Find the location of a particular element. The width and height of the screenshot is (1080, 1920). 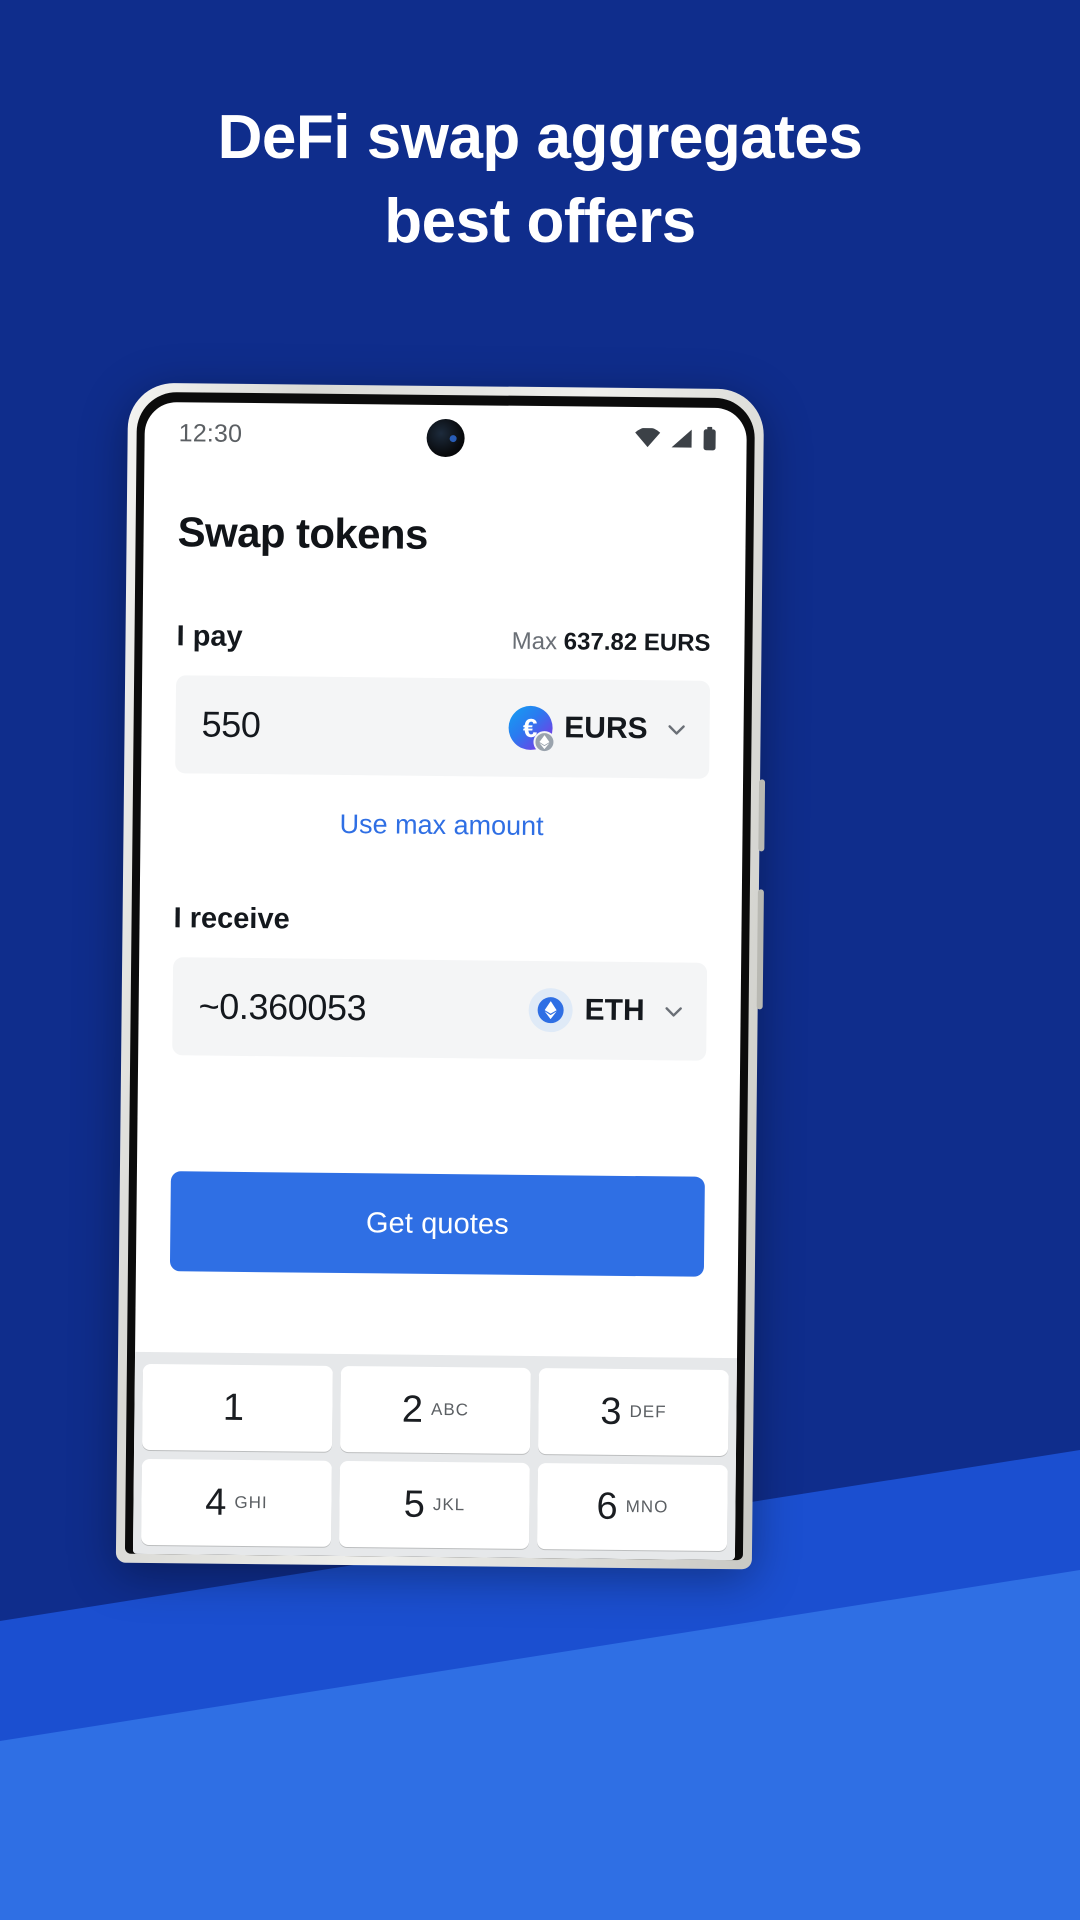

keyboard-row: 4 GHI 5 JKL 6 MNO is located at coordinates (434, 1505).